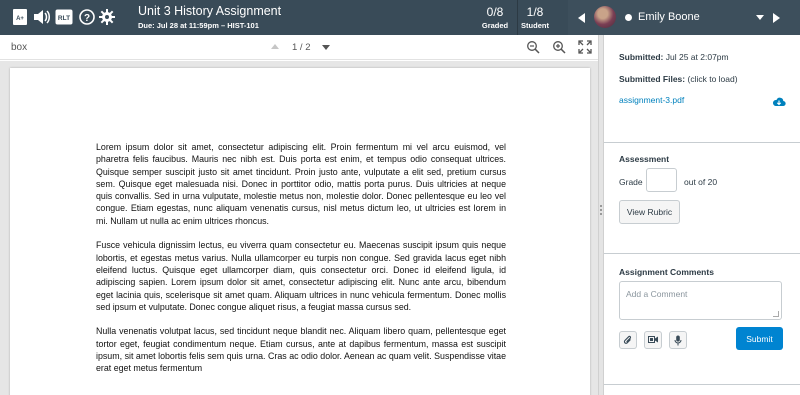 The image size is (800, 395). I want to click on submitted-file-link: assignment-3.pdf, so click(651, 100).